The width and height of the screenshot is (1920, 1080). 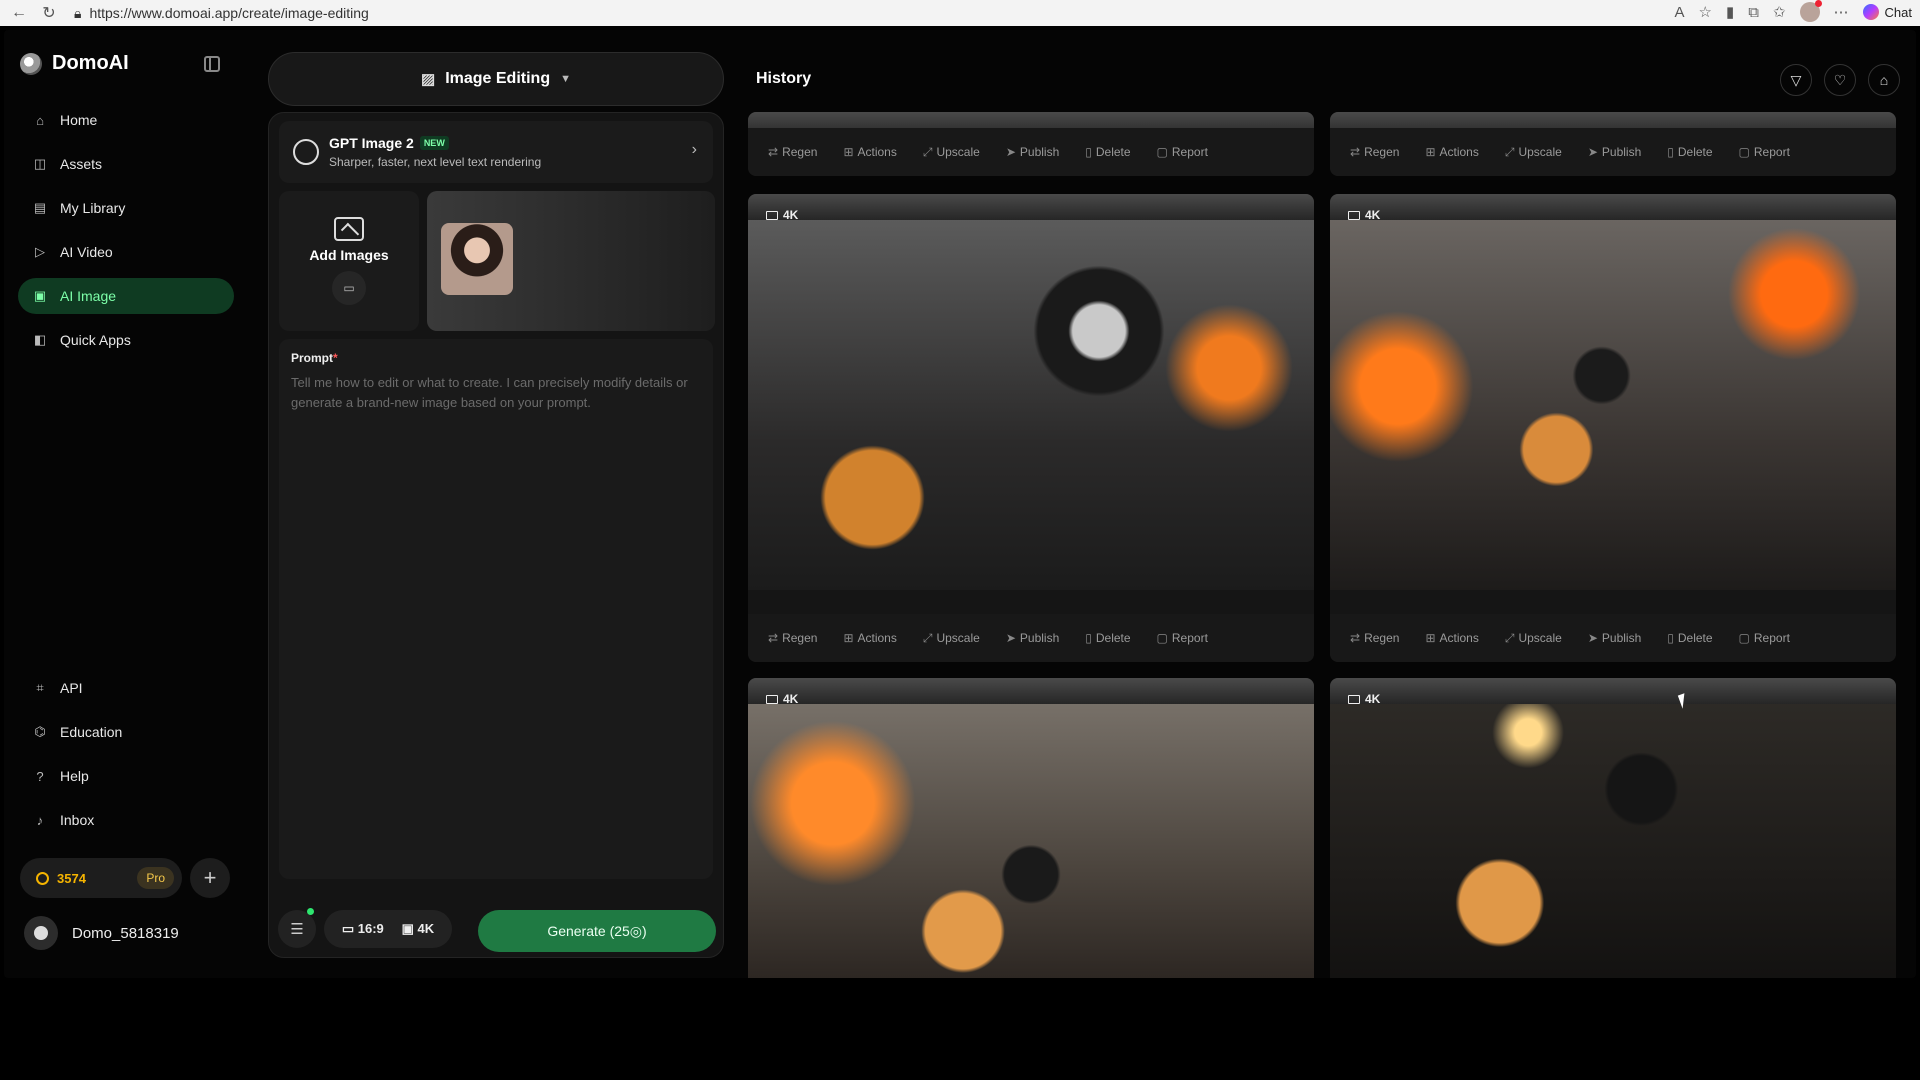 I want to click on history-tools: ▽ ♡ ⌂, so click(x=1840, y=80).